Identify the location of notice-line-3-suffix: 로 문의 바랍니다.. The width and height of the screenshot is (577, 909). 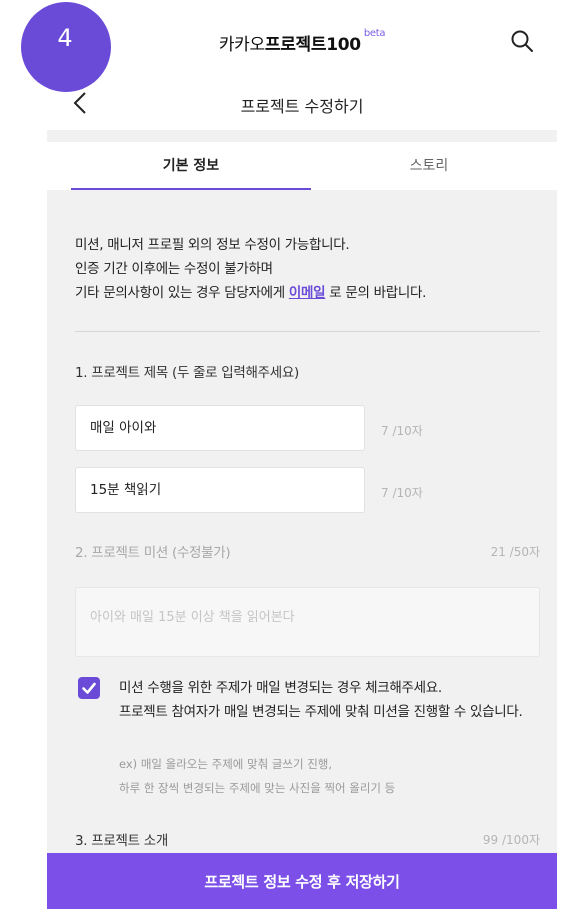
(376, 293).